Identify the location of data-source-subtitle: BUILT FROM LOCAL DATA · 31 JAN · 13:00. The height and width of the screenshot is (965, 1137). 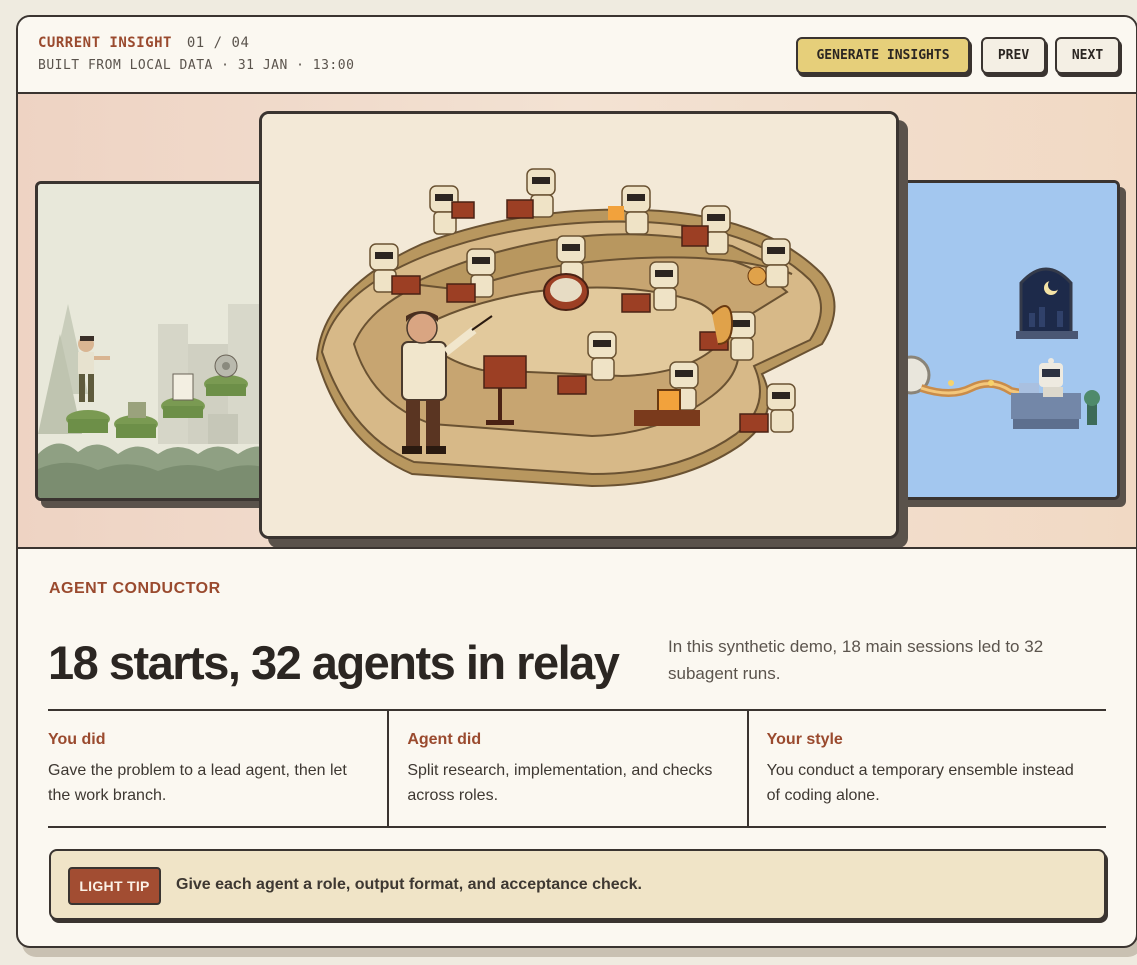
(196, 65).